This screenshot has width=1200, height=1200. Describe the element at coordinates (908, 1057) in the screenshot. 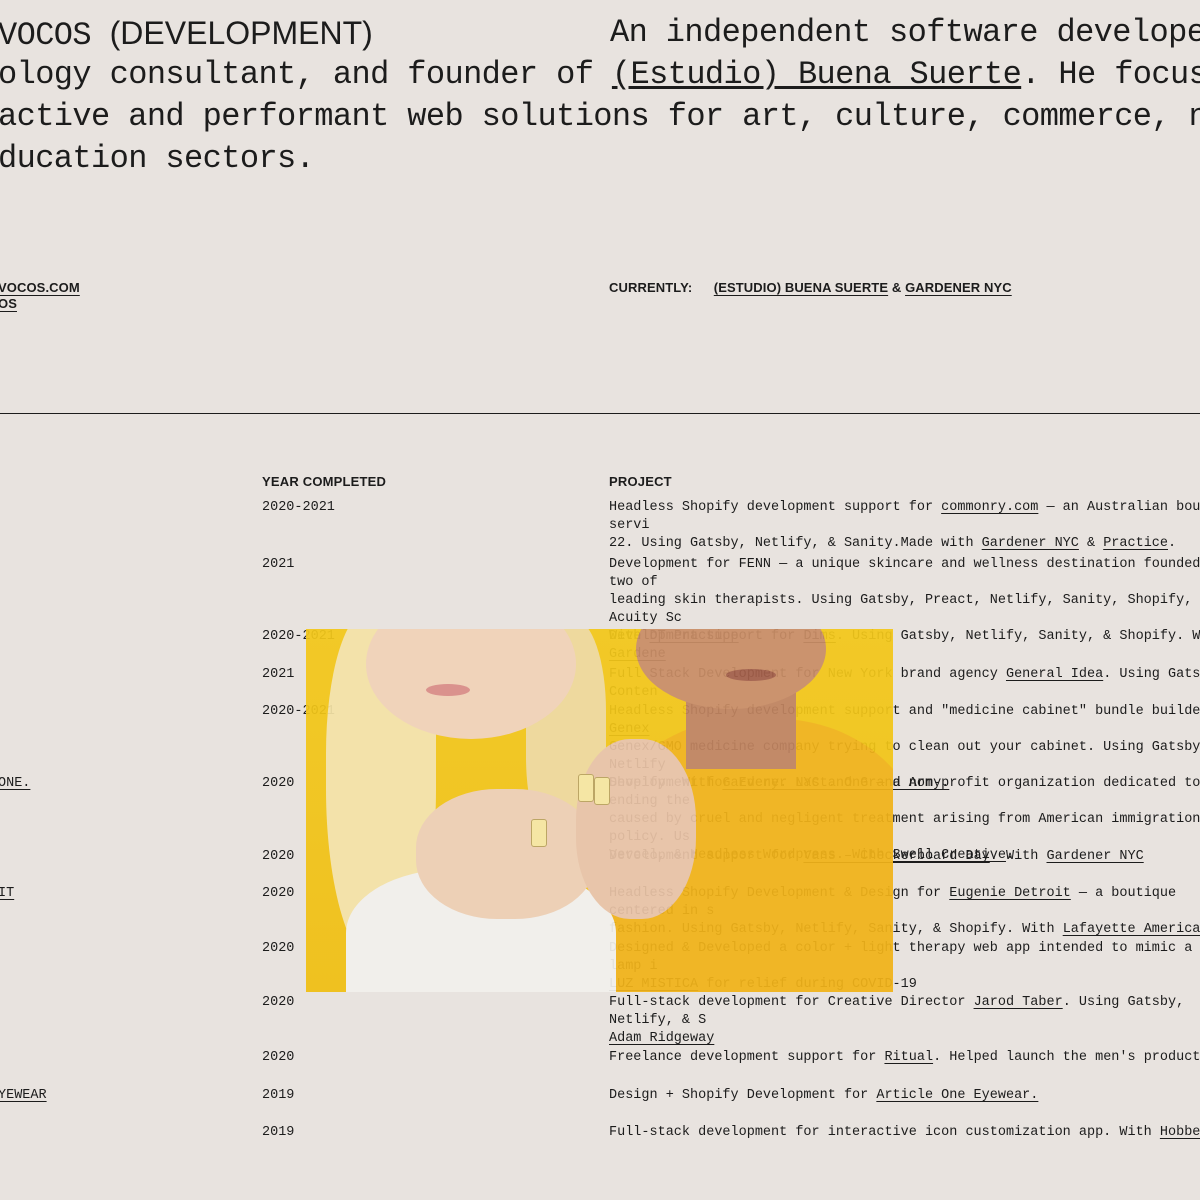

I see `project-link: Ritual` at that location.